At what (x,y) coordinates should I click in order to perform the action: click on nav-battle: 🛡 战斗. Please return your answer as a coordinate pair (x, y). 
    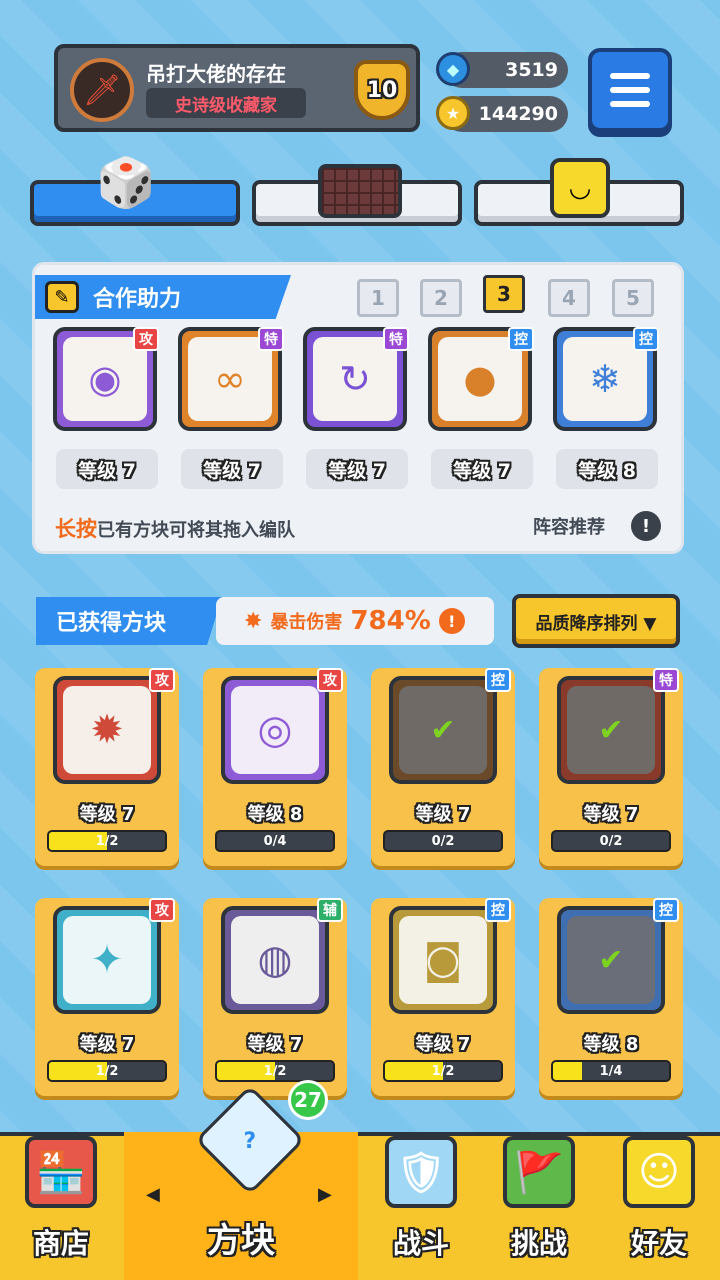
    Looking at the image, I should click on (421, 1206).